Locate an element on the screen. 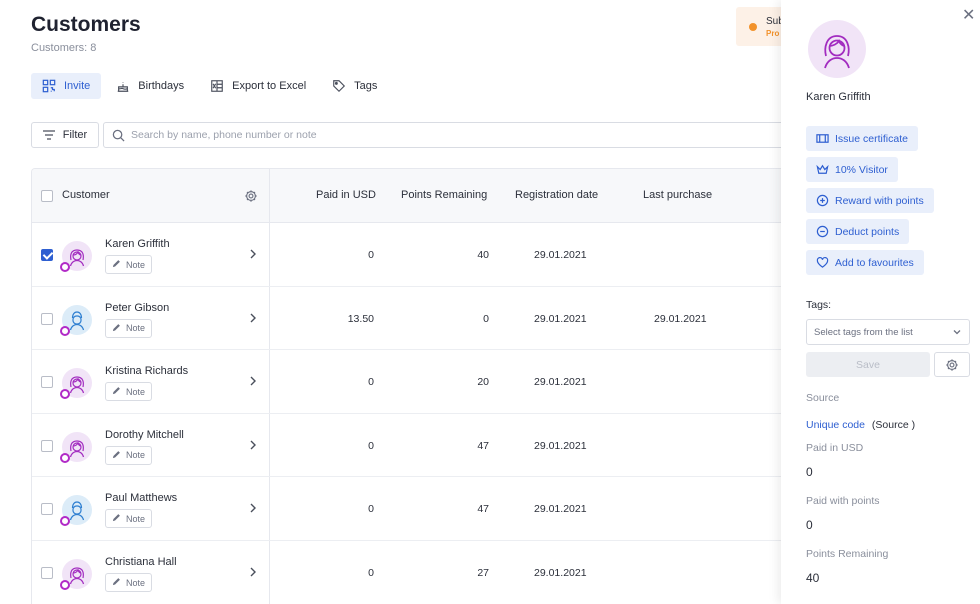 The image size is (980, 604). column-last-purchase: Last purchase is located at coordinates (677, 195).